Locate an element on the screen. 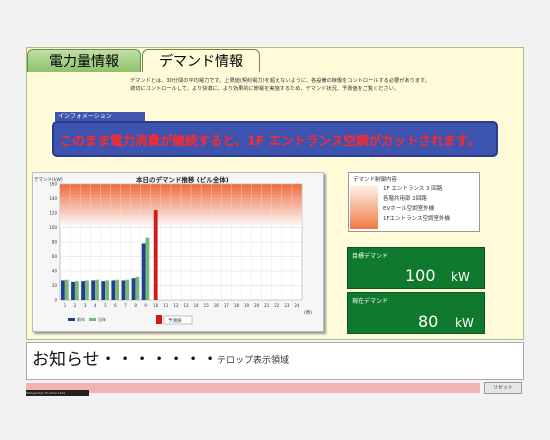 The width and height of the screenshot is (550, 440). target-demand-label: 目標デマンド is located at coordinates (370, 256).